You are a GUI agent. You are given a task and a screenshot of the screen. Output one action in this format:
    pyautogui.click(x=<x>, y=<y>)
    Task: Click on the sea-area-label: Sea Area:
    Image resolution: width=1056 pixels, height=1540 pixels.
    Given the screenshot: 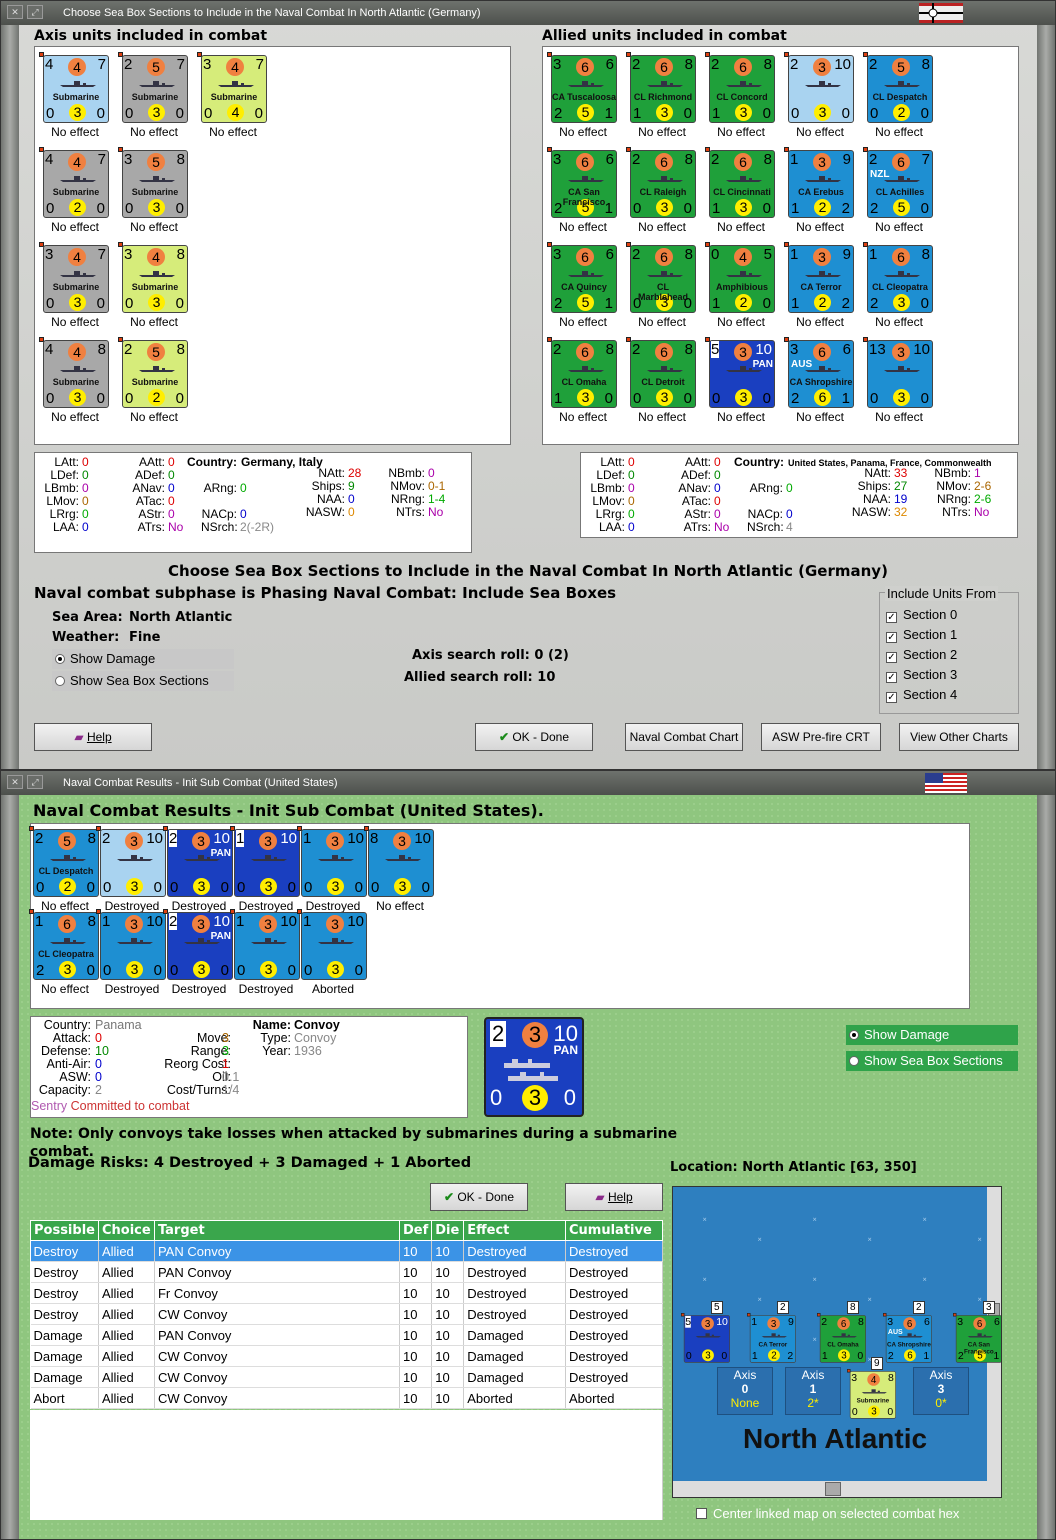 What is the action you would take?
    pyautogui.click(x=87, y=617)
    